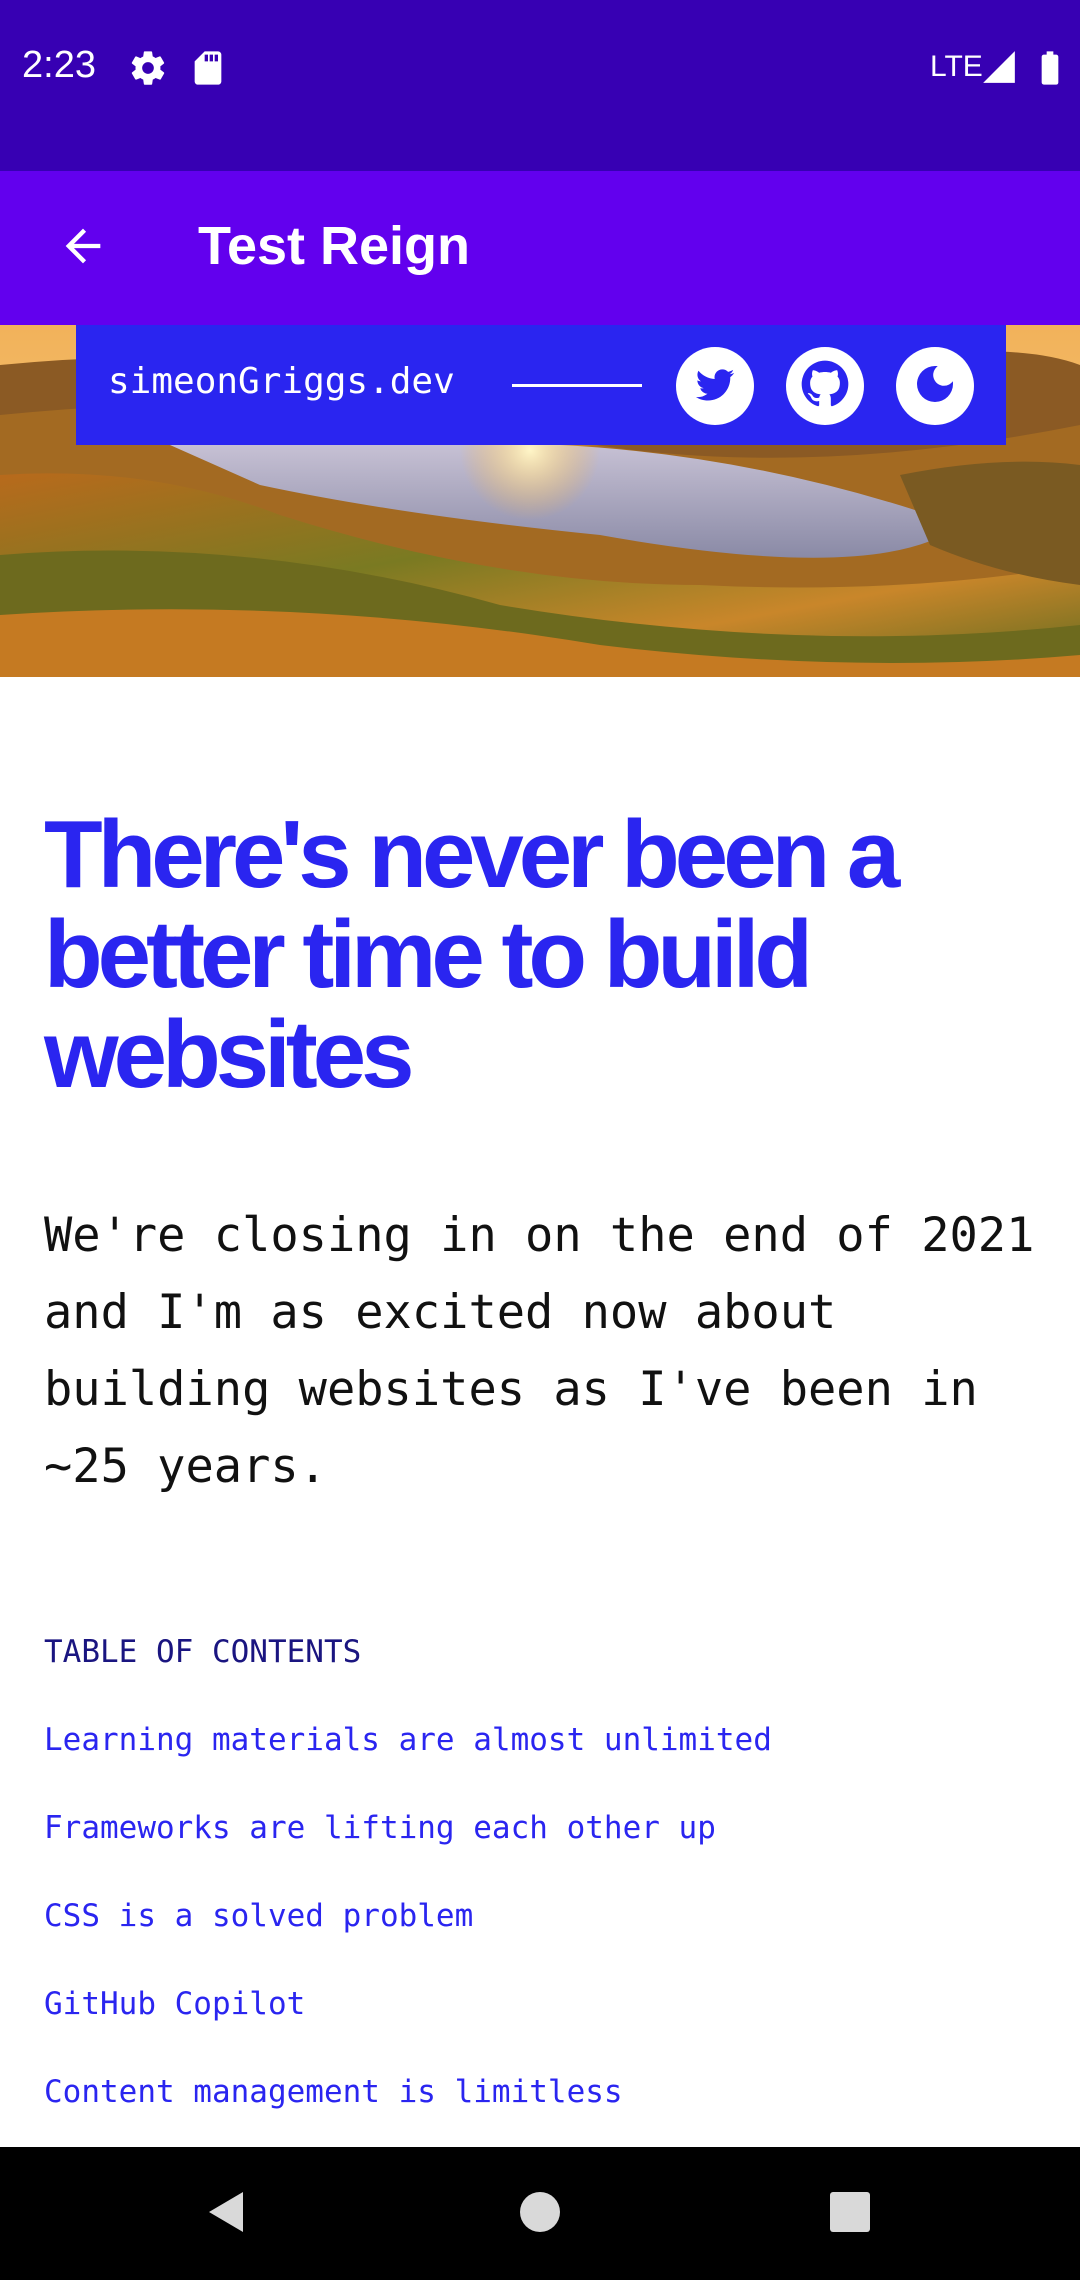 The image size is (1080, 2280). What do you see at coordinates (956, 66) in the screenshot?
I see `network-type: LTE` at bounding box center [956, 66].